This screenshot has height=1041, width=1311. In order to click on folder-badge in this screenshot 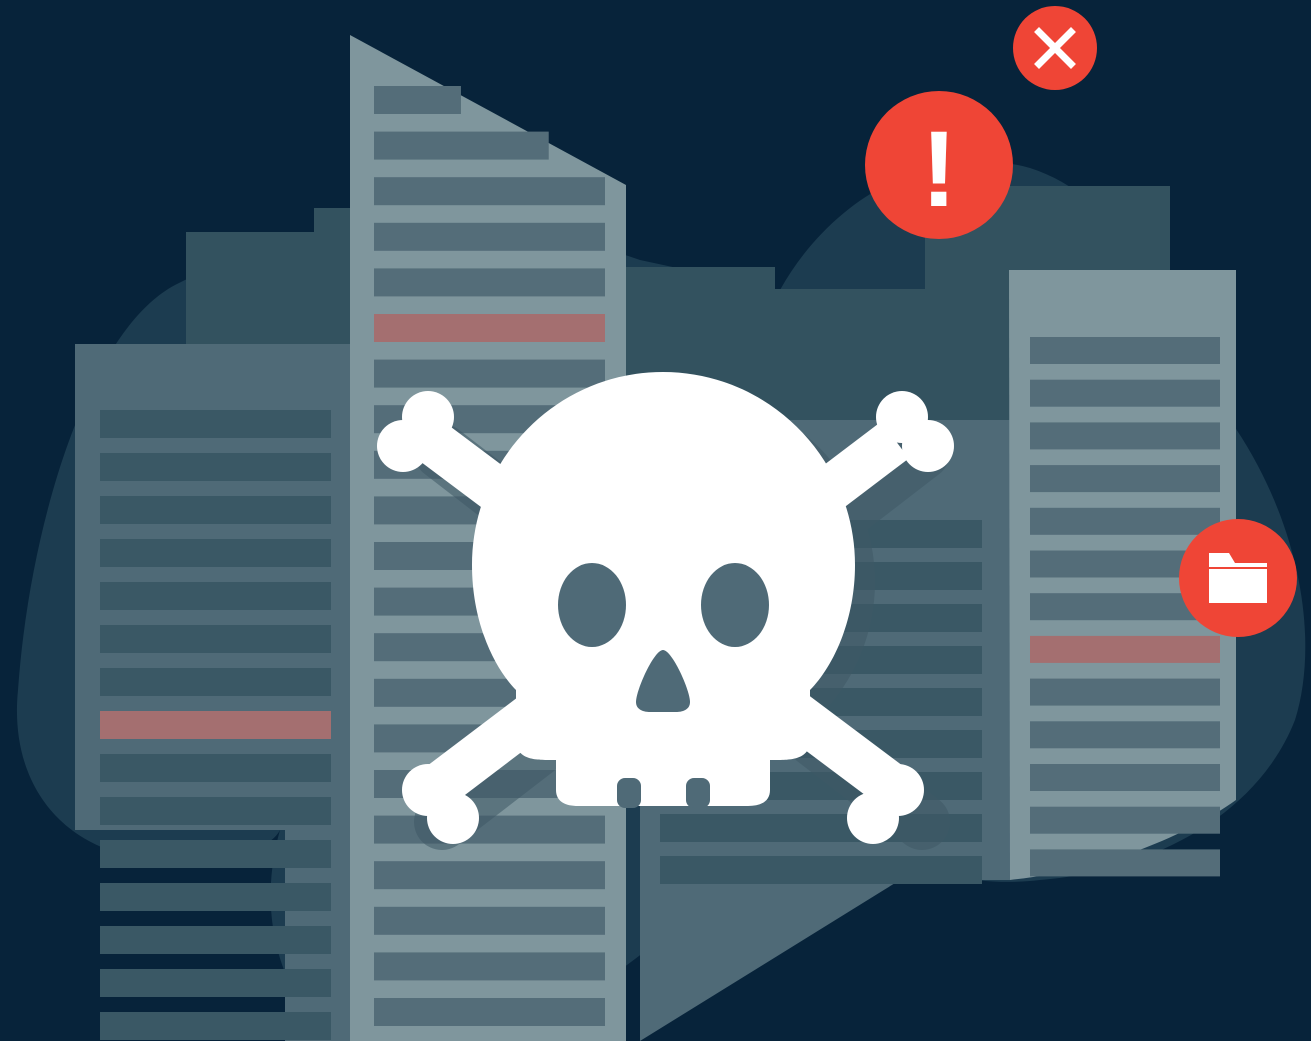, I will do `click(1238, 578)`.